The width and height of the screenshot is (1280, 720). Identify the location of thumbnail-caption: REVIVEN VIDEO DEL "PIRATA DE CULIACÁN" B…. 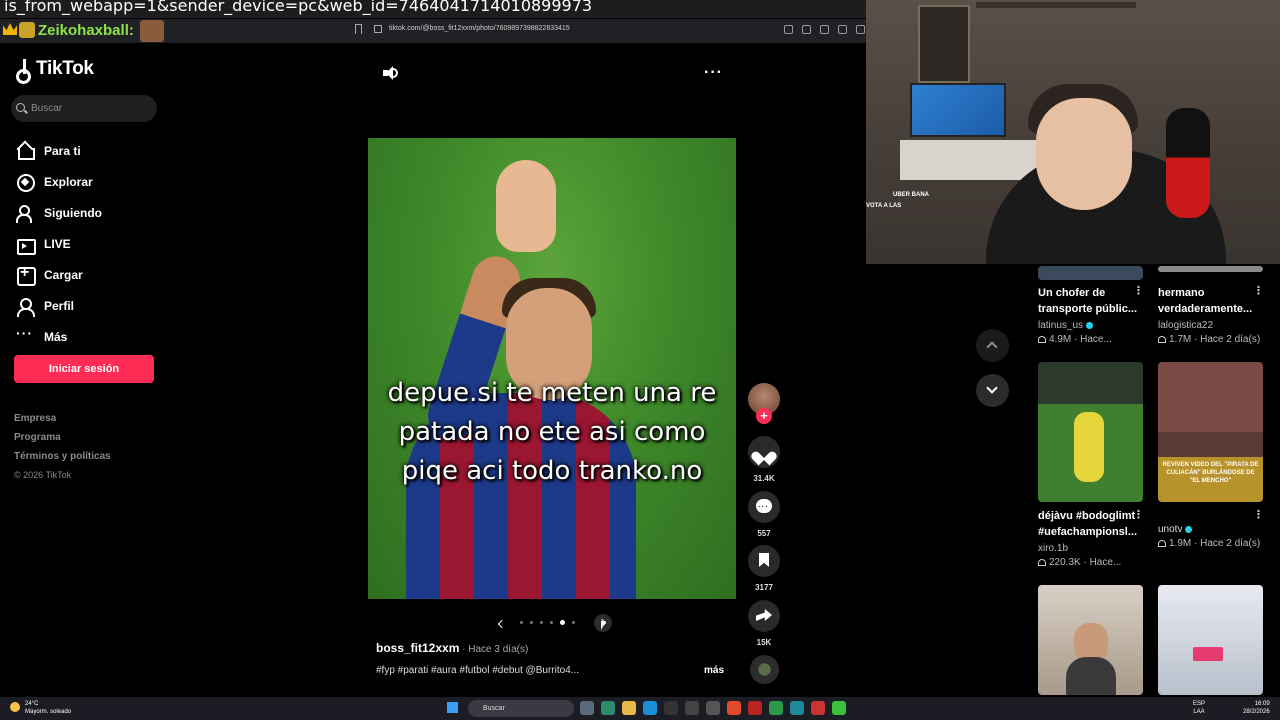
(1210, 479).